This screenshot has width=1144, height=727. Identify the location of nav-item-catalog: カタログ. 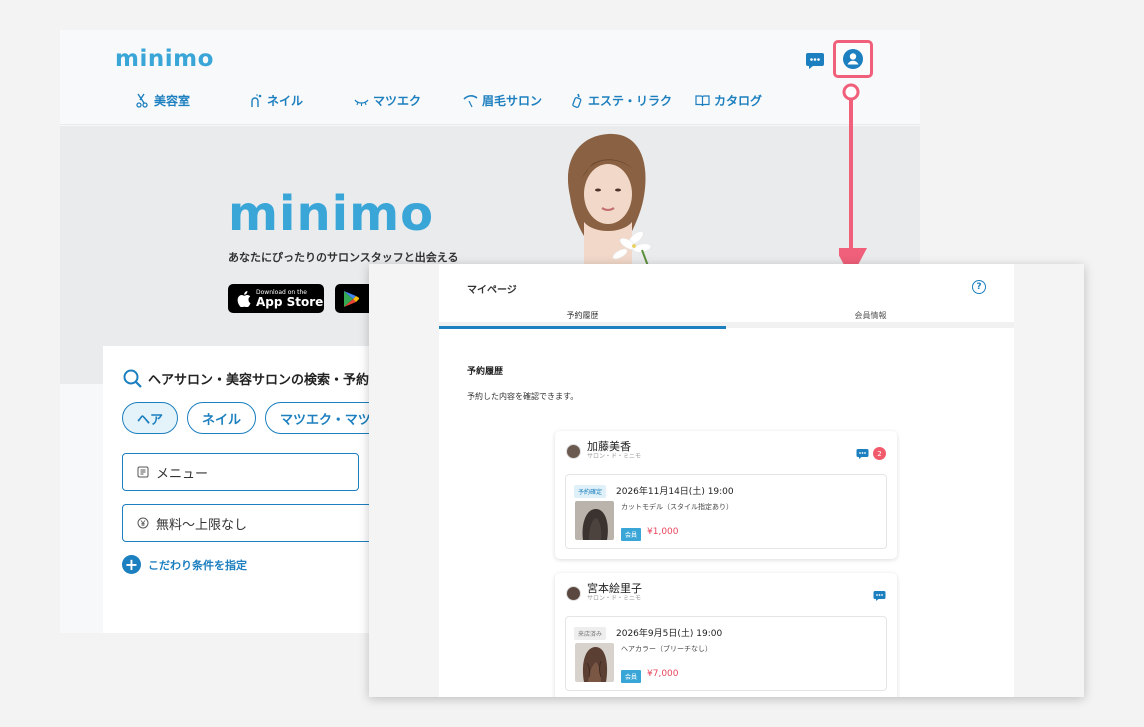
(740, 100).